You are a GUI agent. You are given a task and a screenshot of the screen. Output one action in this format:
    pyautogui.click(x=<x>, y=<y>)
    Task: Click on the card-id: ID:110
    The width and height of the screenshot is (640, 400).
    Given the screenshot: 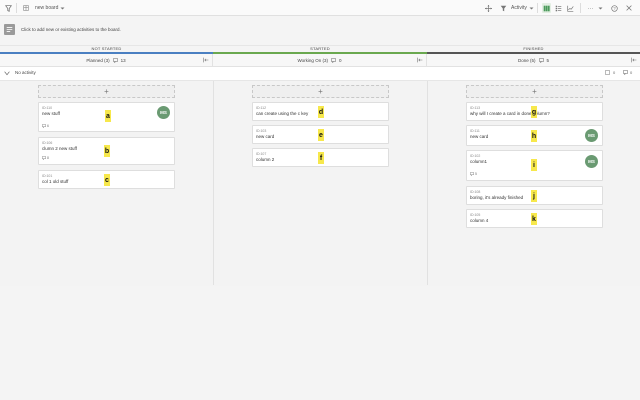 What is the action you would take?
    pyautogui.click(x=47, y=108)
    